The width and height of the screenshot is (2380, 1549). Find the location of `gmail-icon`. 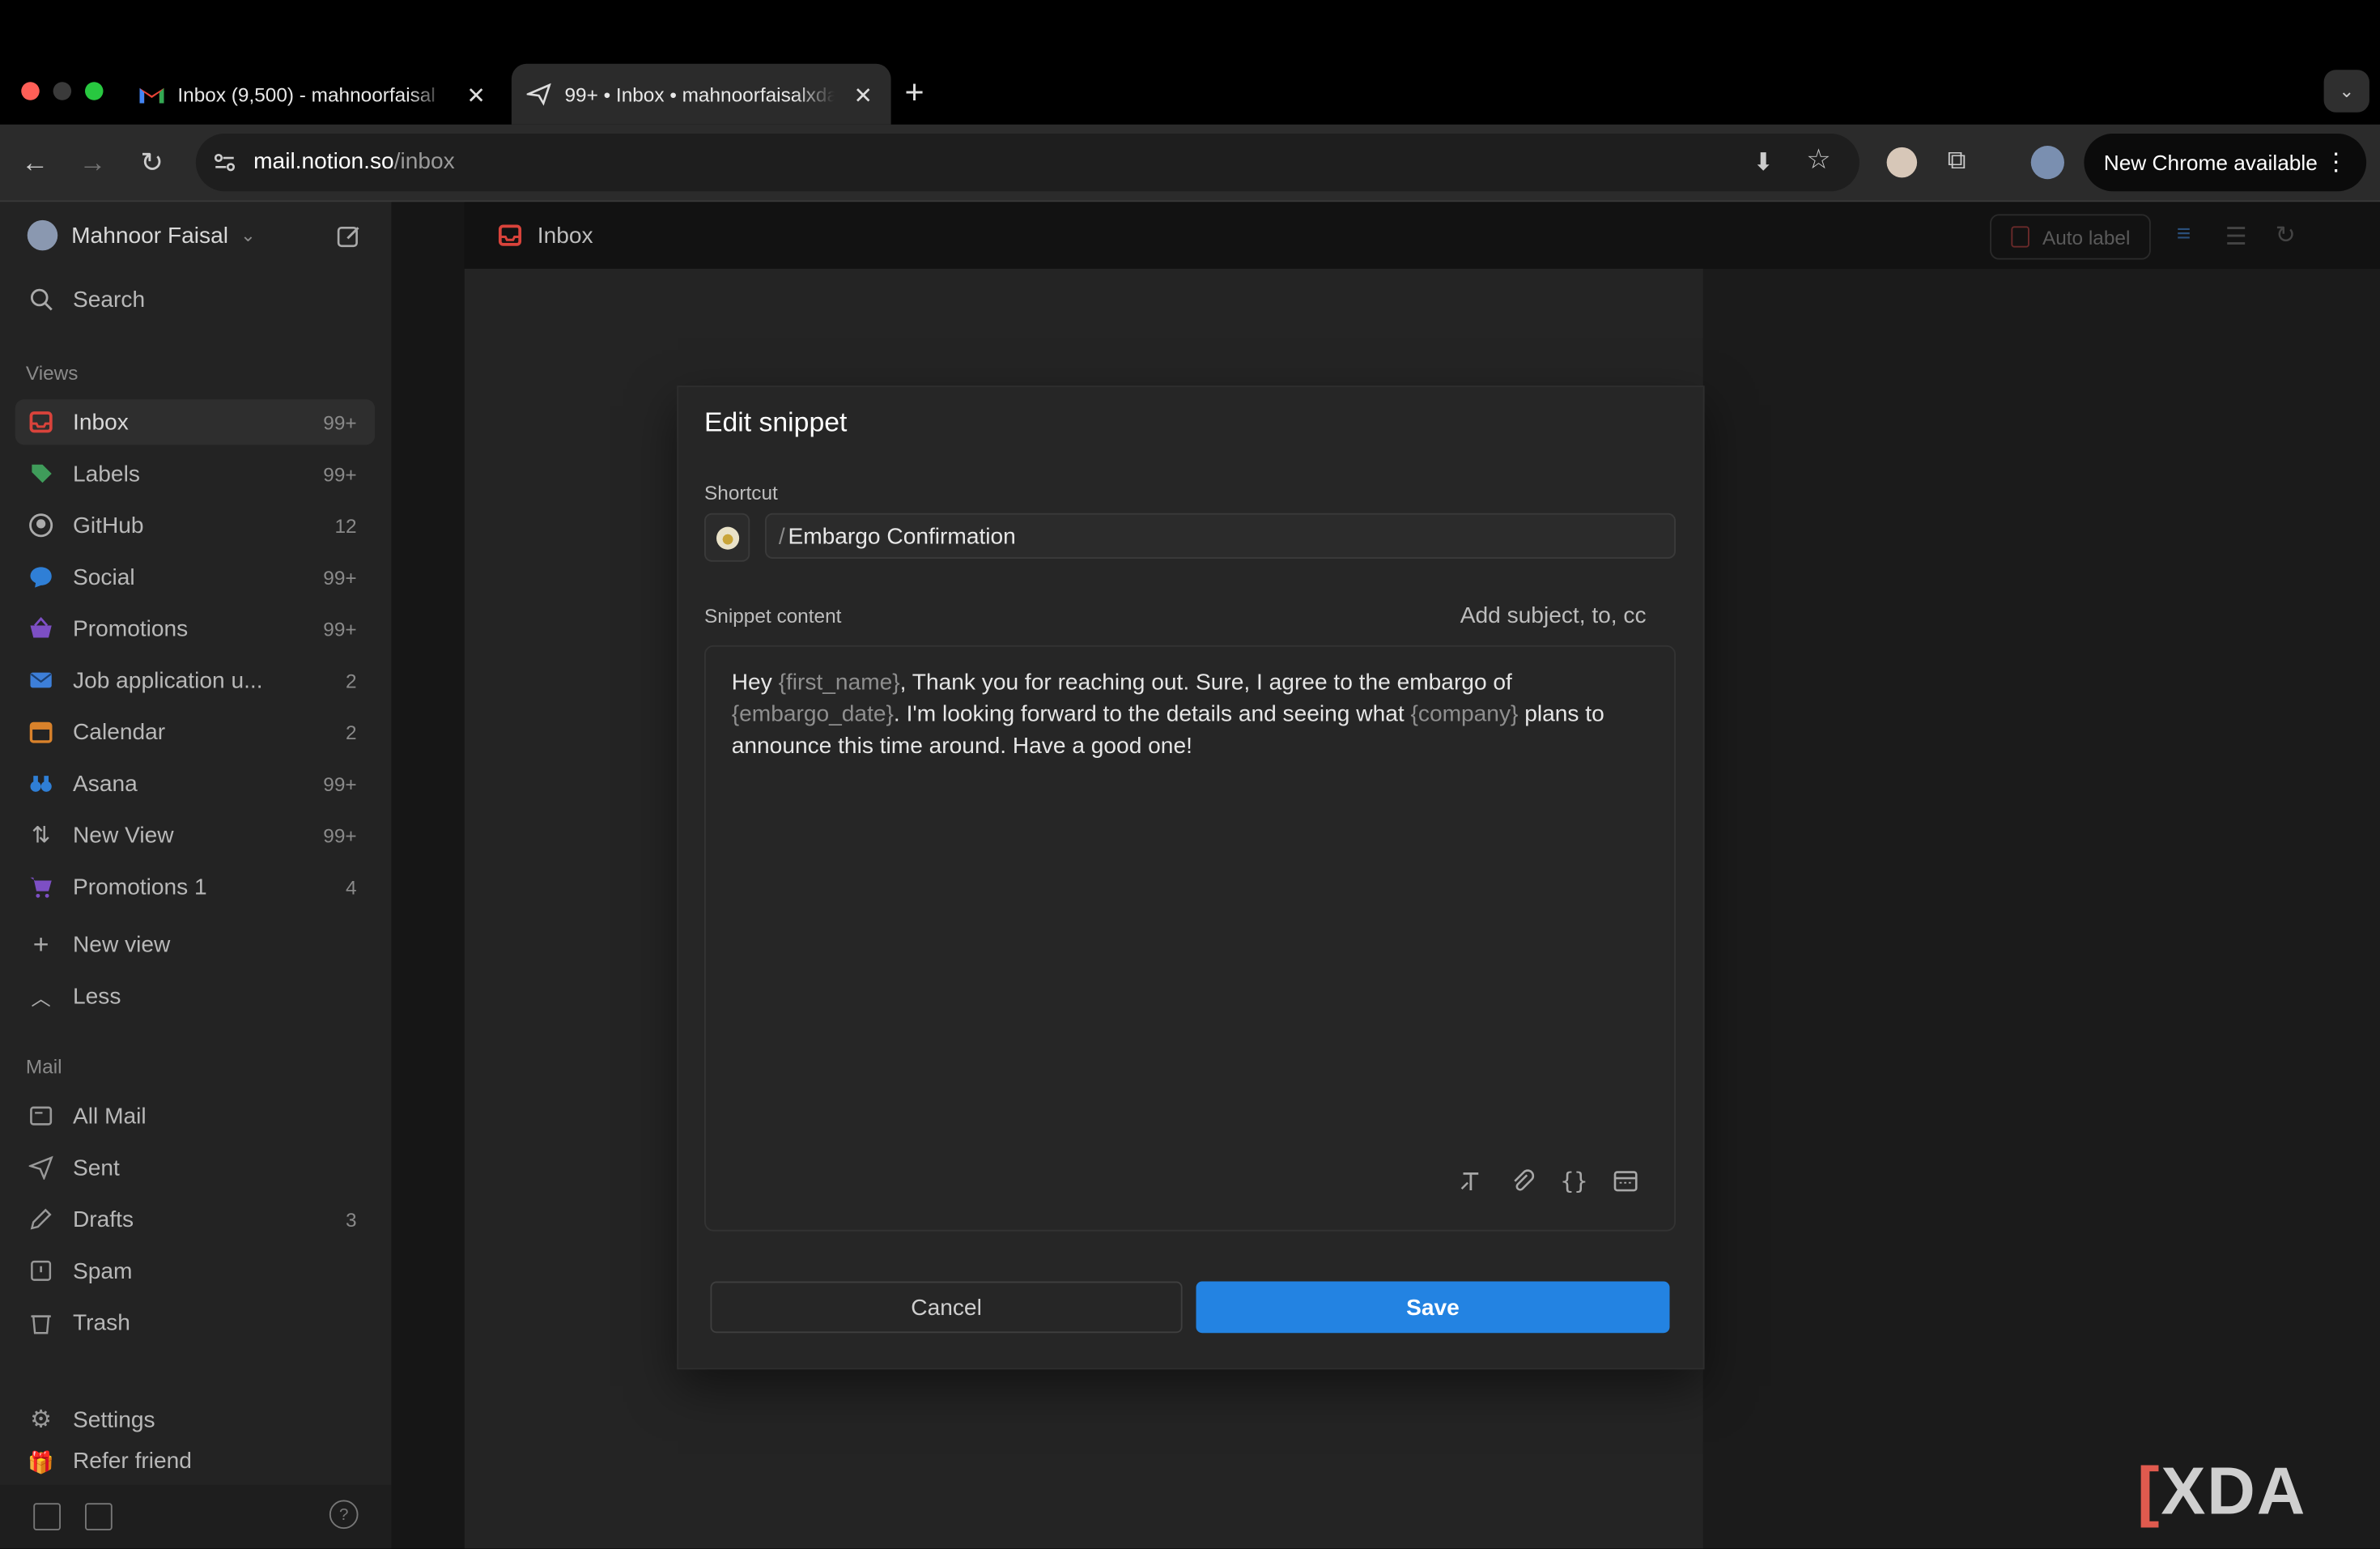

gmail-icon is located at coordinates (151, 94).